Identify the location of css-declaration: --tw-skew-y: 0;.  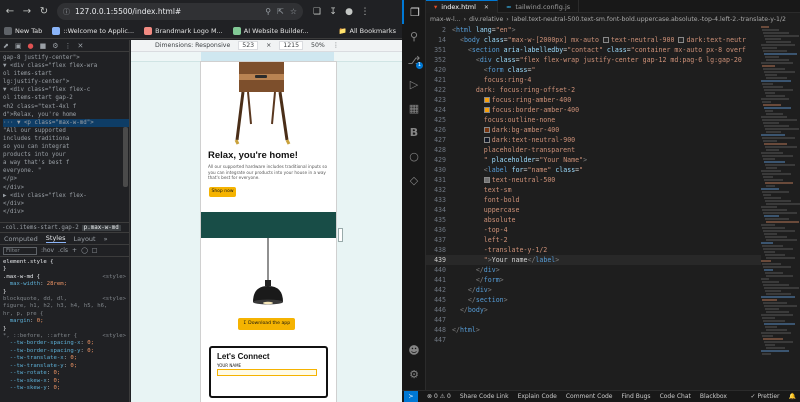
(64, 388).